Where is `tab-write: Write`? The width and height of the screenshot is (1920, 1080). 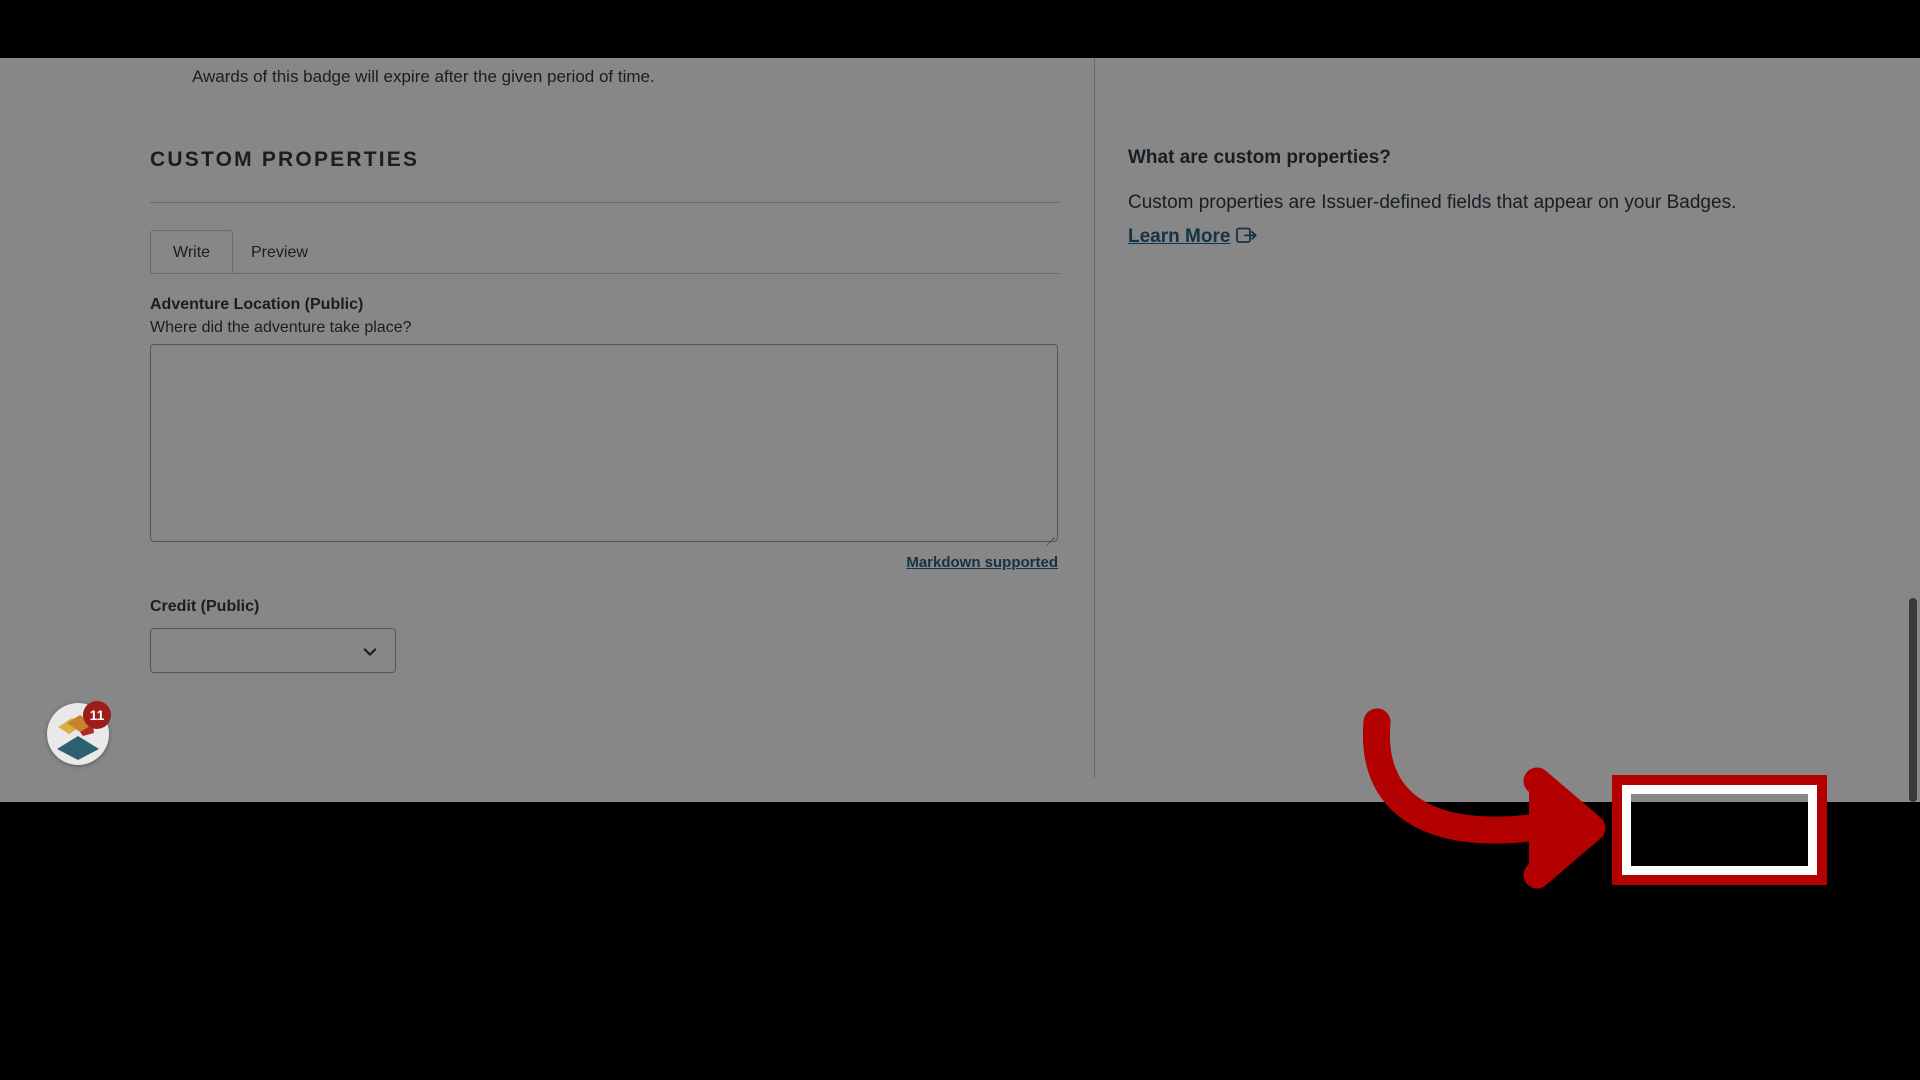
tab-write: Write is located at coordinates (192, 252).